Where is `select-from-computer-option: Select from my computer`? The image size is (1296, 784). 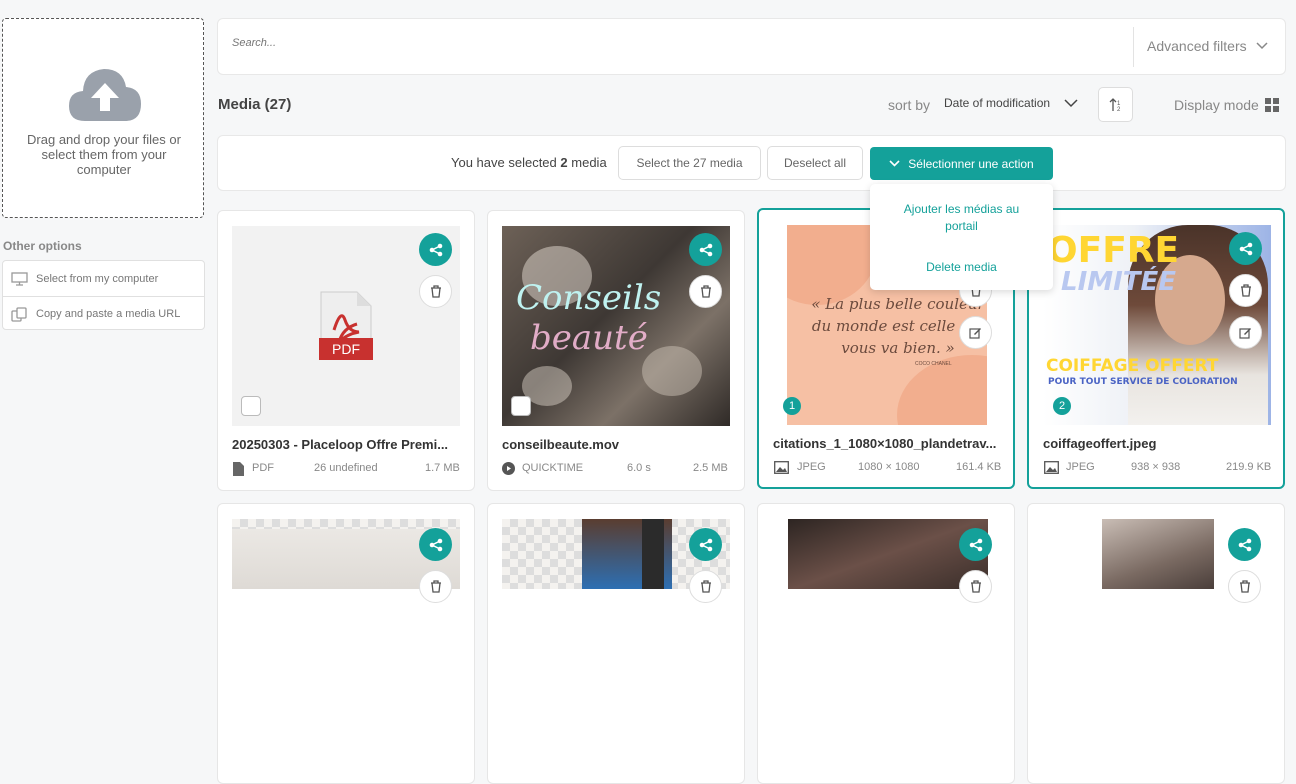
select-from-computer-option: Select from my computer is located at coordinates (103, 278).